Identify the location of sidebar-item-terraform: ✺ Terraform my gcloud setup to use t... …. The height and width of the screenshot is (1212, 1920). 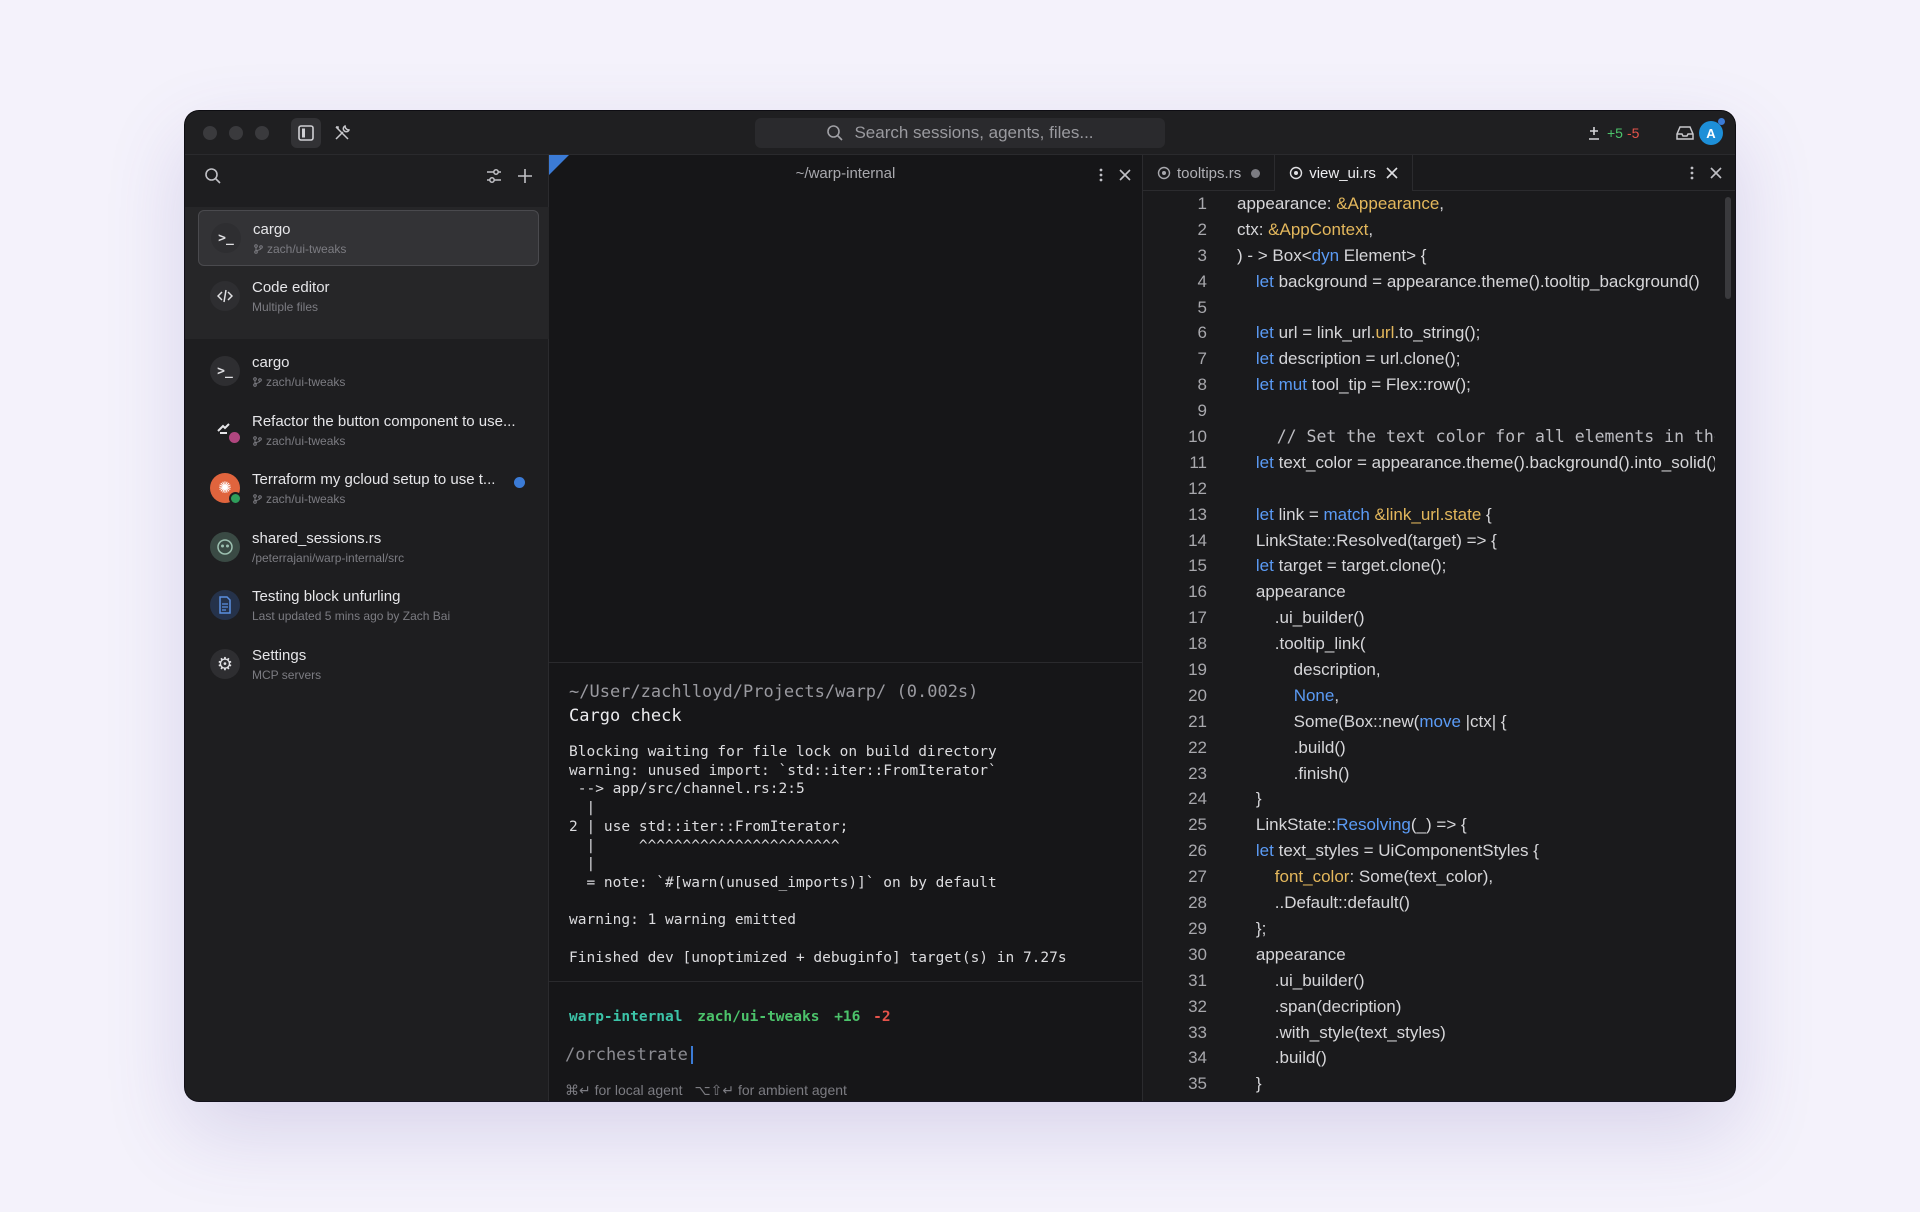
(368, 488).